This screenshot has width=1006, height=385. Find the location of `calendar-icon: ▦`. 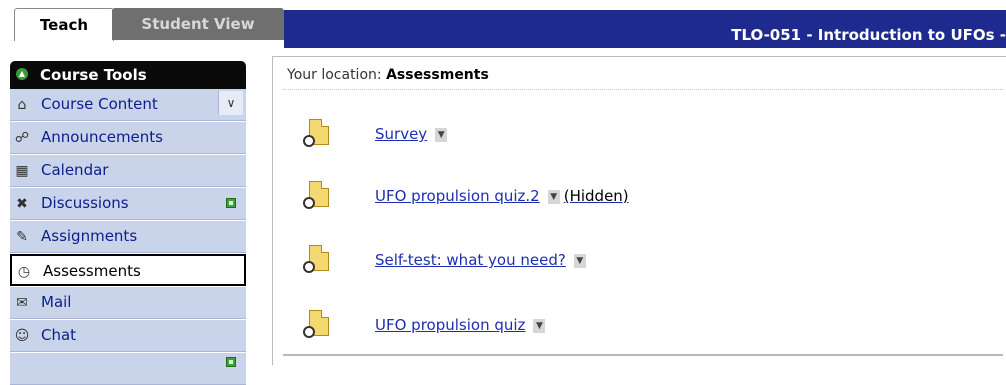

calendar-icon: ▦ is located at coordinates (22, 171).